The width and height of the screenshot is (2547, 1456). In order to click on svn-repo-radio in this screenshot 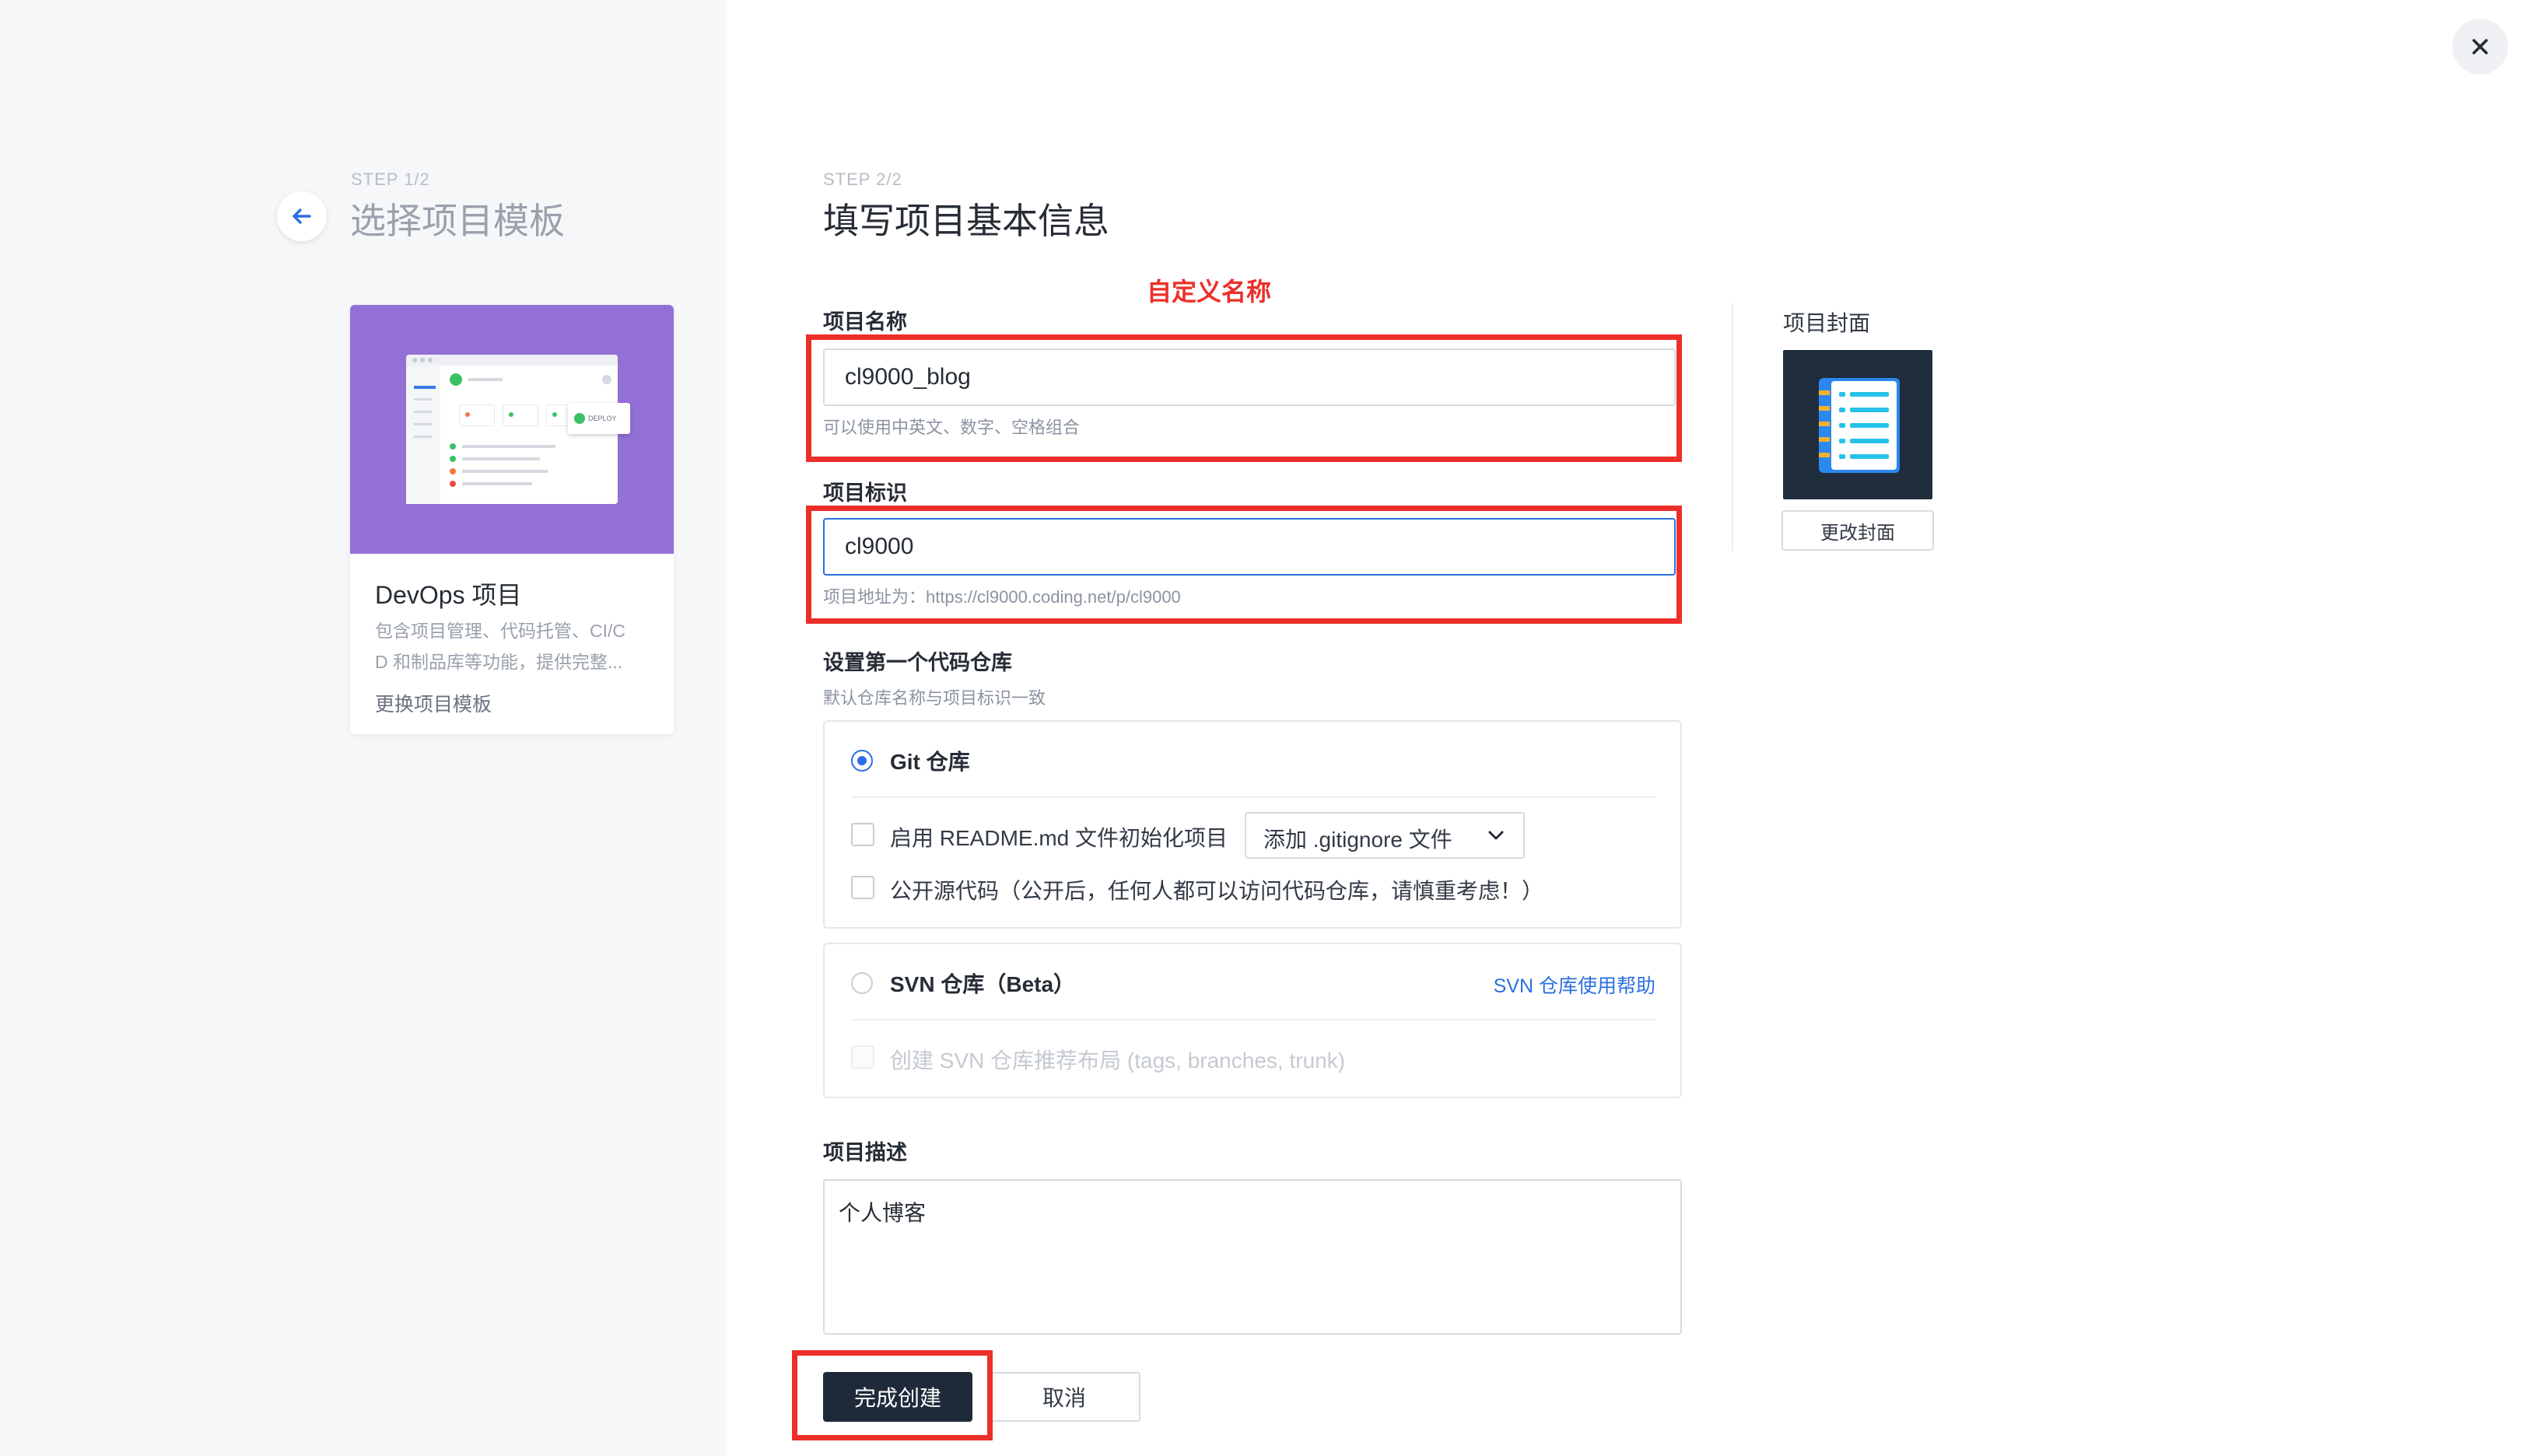, I will do `click(862, 983)`.